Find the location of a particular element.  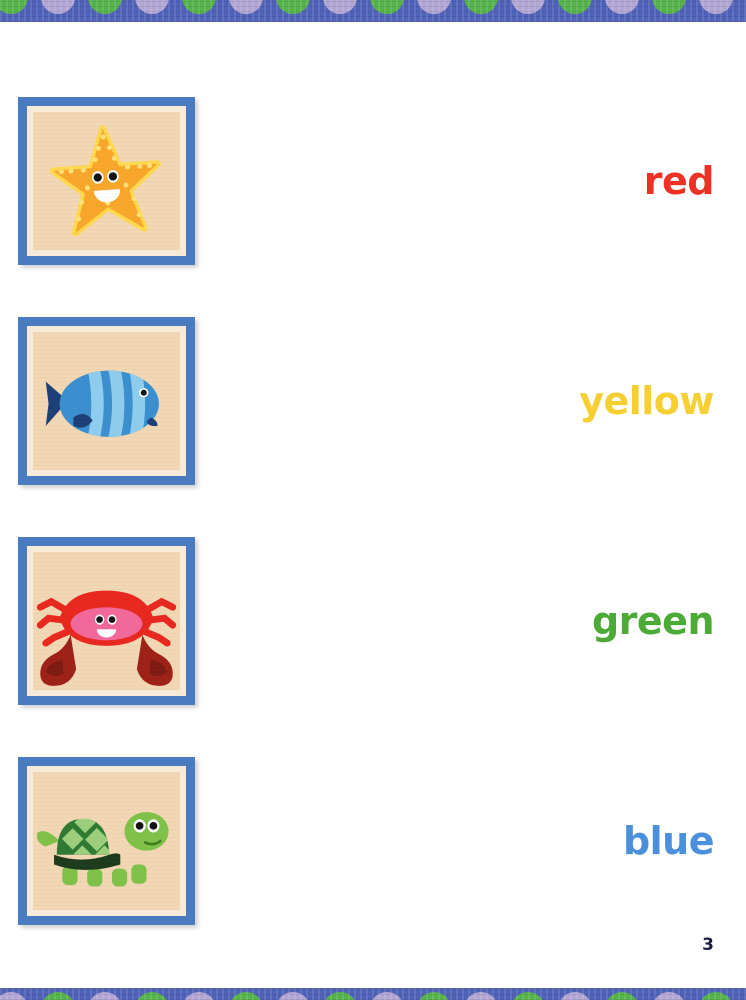

picture-card-crab is located at coordinates (106, 621).